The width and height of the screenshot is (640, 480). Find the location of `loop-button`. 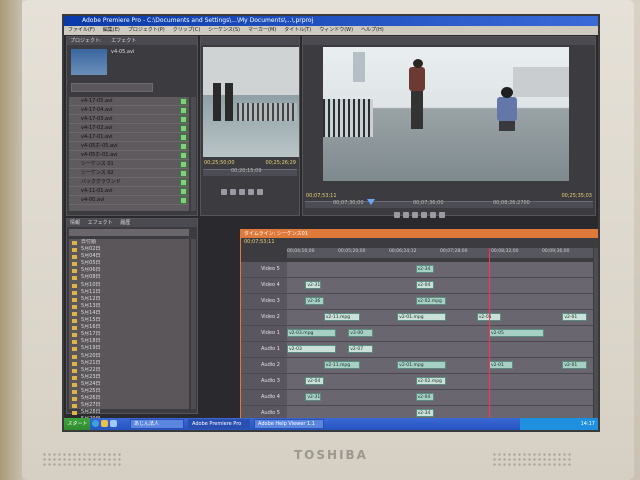

loop-button is located at coordinates (251, 192).